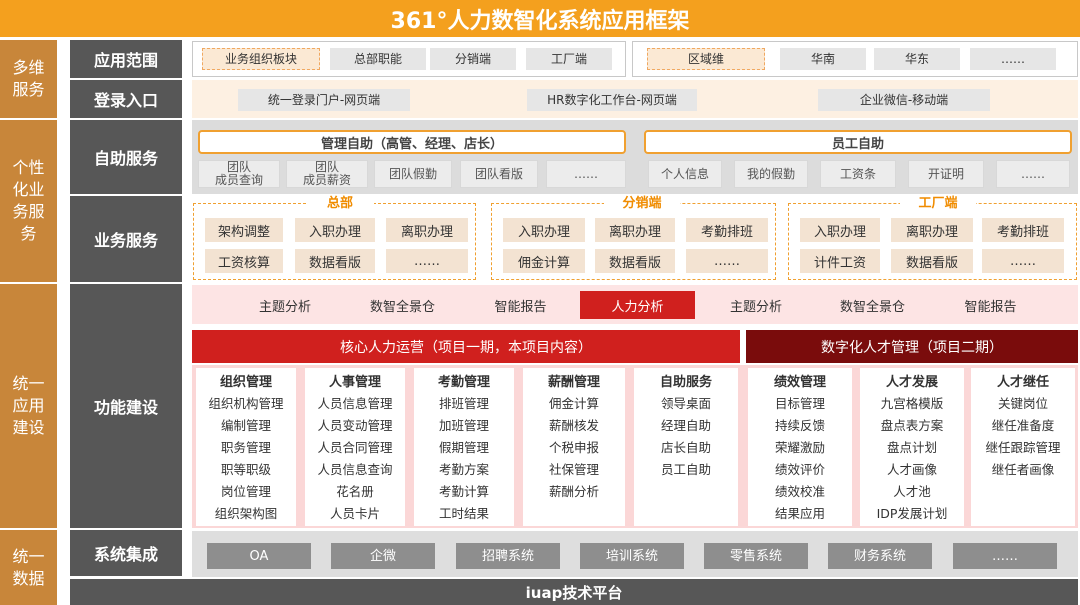 The width and height of the screenshot is (1080, 605). I want to click on business-item: 工资核算, so click(244, 261).